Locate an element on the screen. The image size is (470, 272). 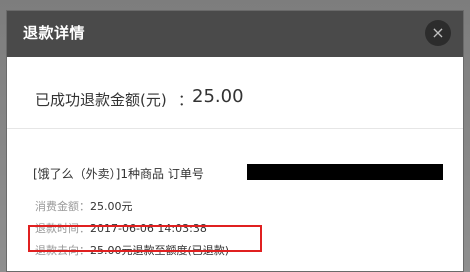
close-icon: × is located at coordinates (438, 33).